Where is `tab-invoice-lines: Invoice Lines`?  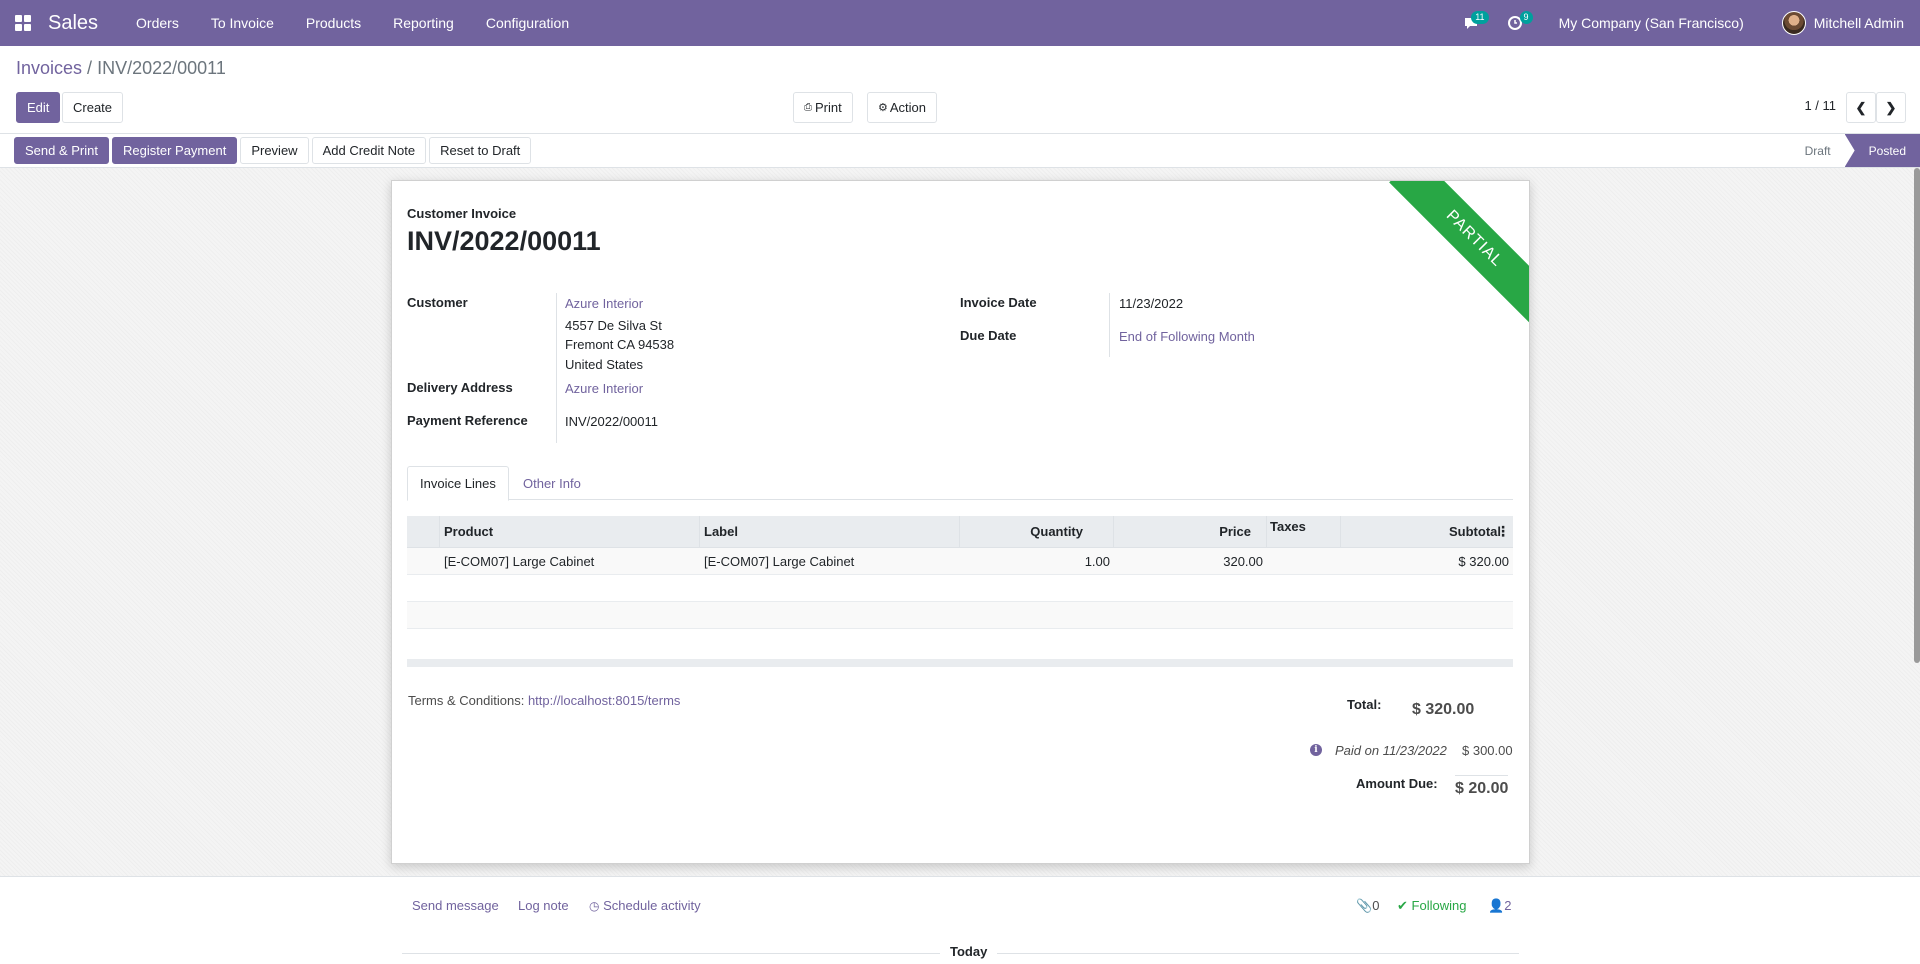 tab-invoice-lines: Invoice Lines is located at coordinates (458, 483).